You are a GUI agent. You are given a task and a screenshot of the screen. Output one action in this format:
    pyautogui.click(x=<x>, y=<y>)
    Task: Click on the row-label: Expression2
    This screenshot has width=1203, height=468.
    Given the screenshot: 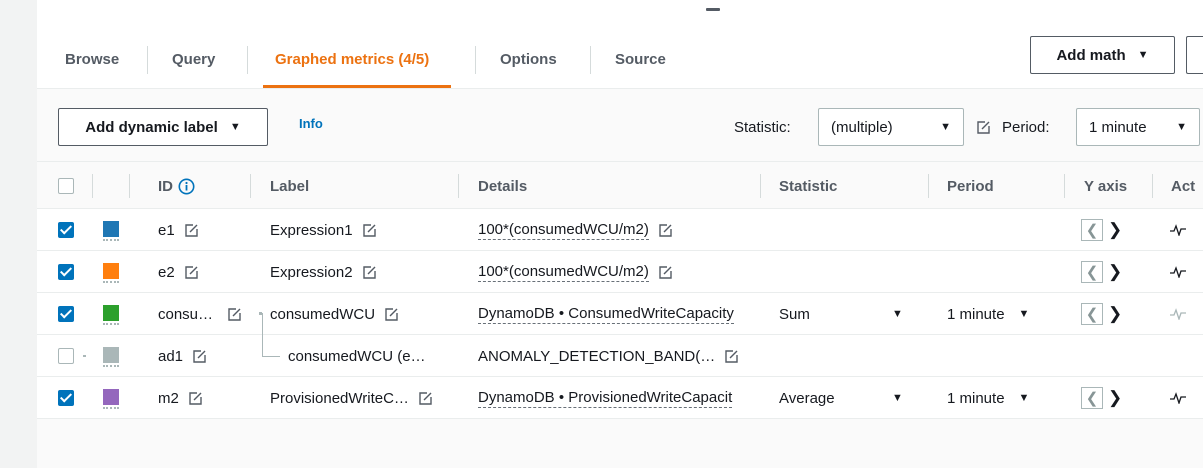 What is the action you would take?
    pyautogui.click(x=311, y=272)
    